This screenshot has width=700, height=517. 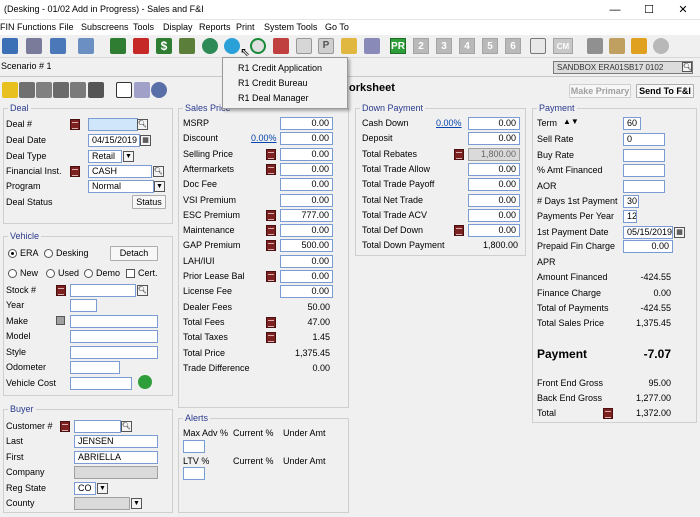 I want to click on ltv-field, so click(x=194, y=473).